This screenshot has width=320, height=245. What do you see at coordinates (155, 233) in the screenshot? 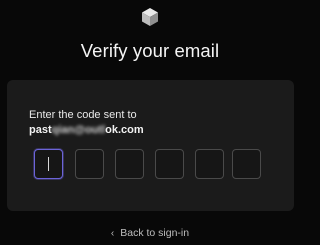
I see `back-to-sign-in-label: Back to sign-in` at bounding box center [155, 233].